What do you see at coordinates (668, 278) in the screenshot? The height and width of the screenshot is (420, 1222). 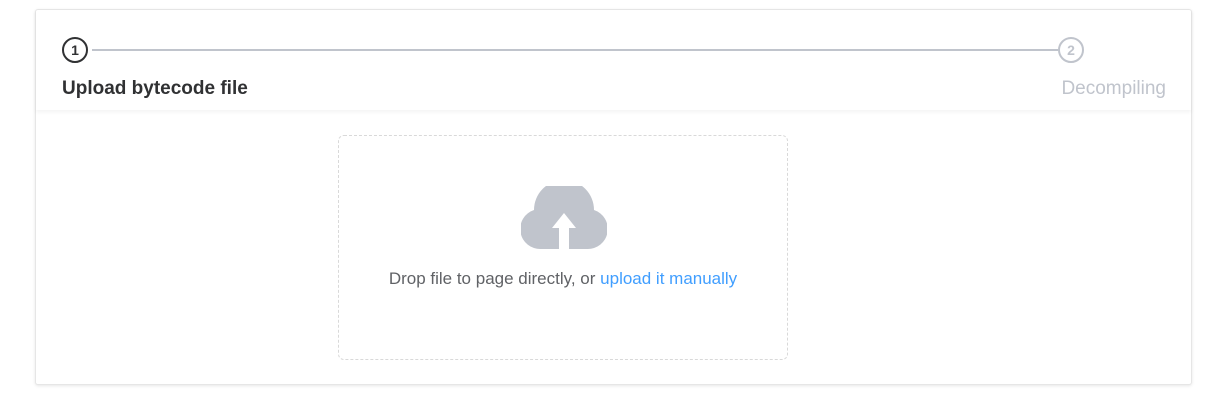 I see `upload-manually-link: upload it manually` at bounding box center [668, 278].